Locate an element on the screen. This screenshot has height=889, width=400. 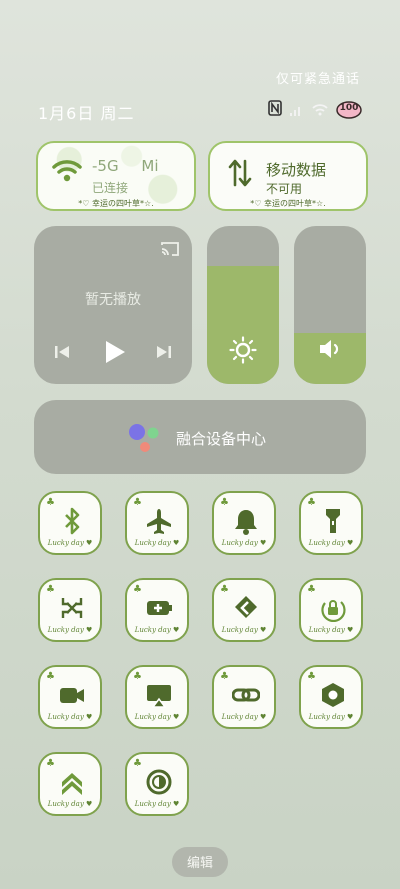
contrast-icon is located at coordinates (159, 782).